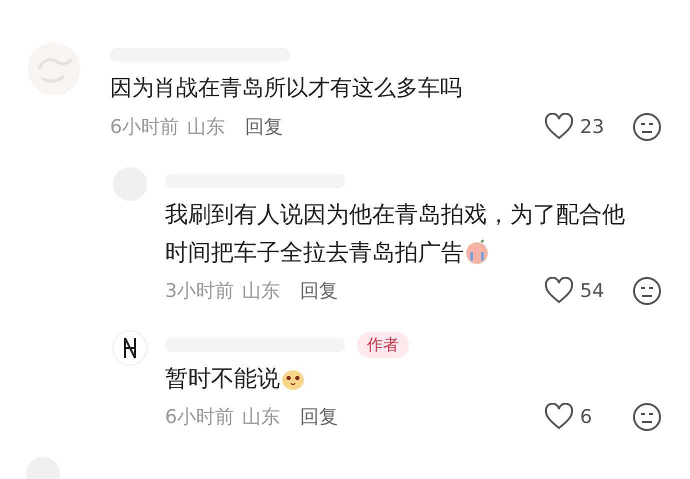  I want to click on author-badge: 作者, so click(383, 345).